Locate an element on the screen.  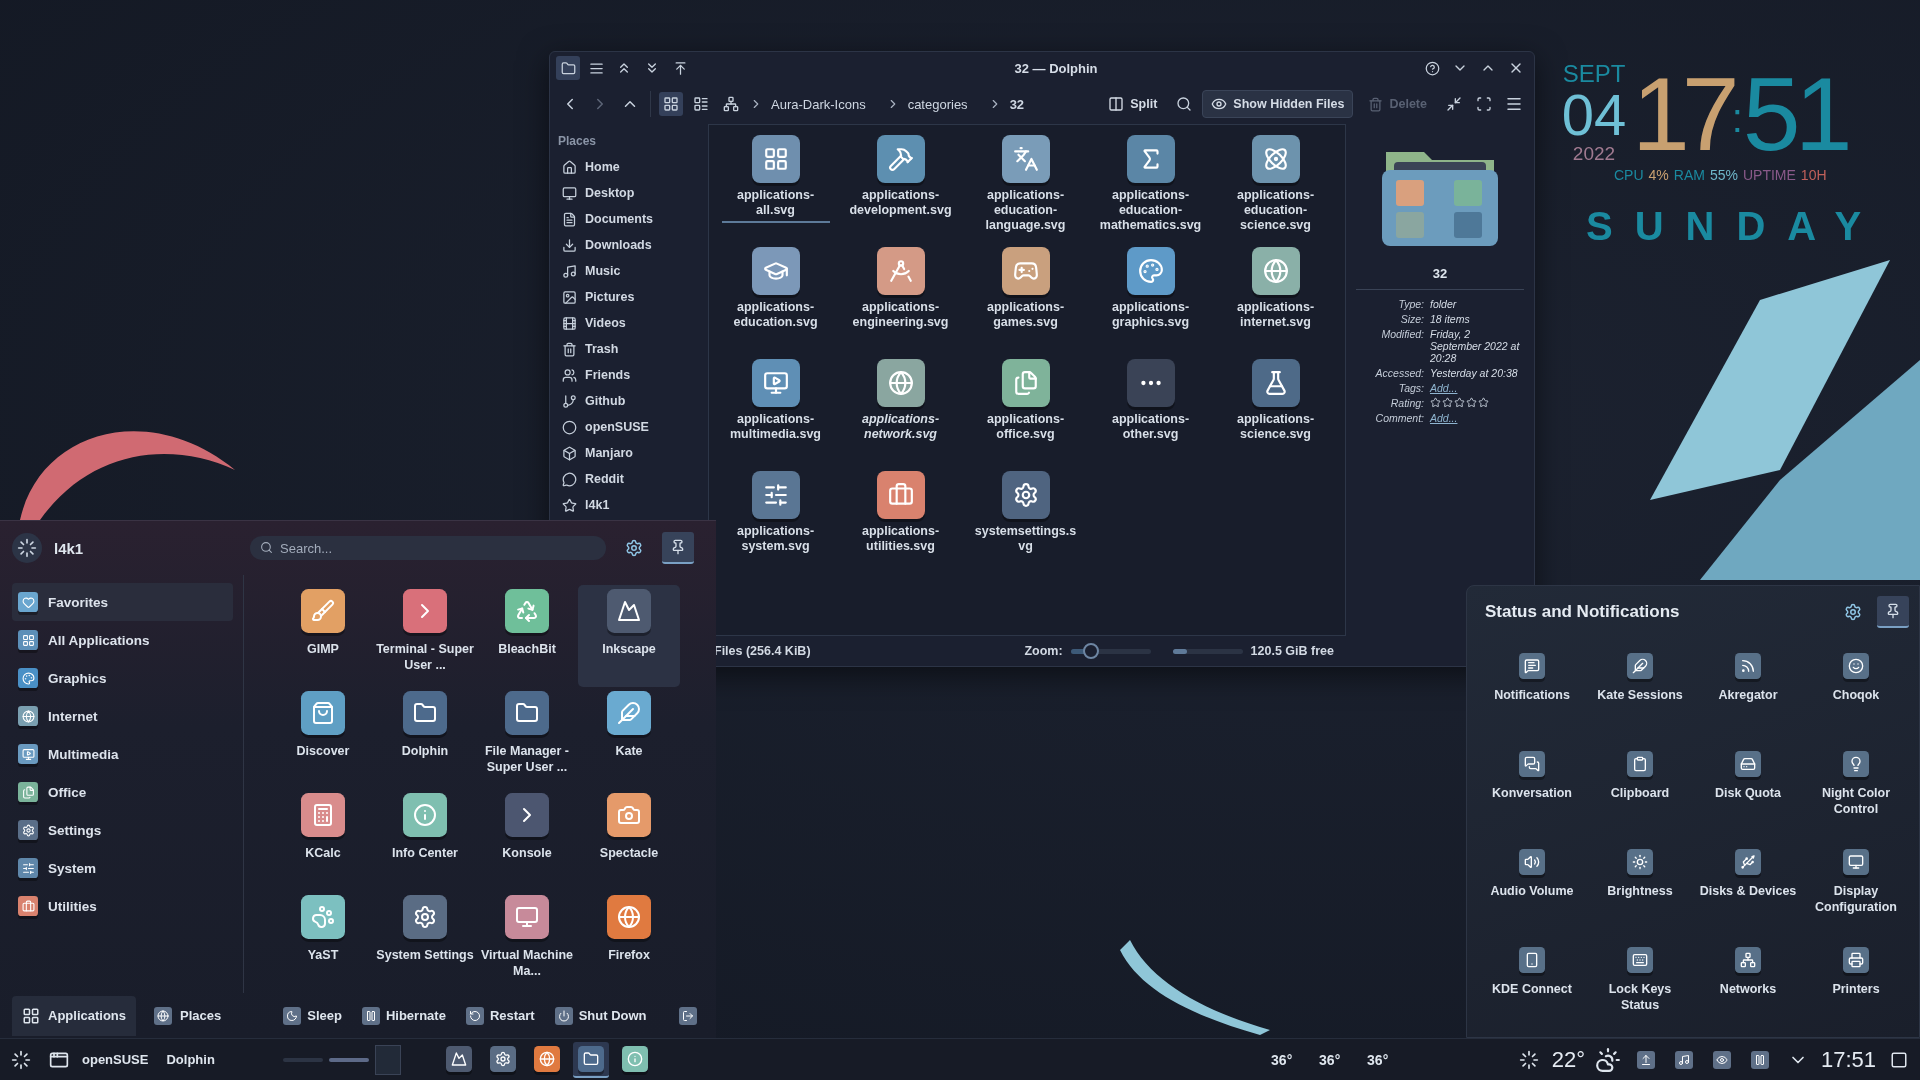
file-name: applications-science.svg is located at coordinates (1275, 429).